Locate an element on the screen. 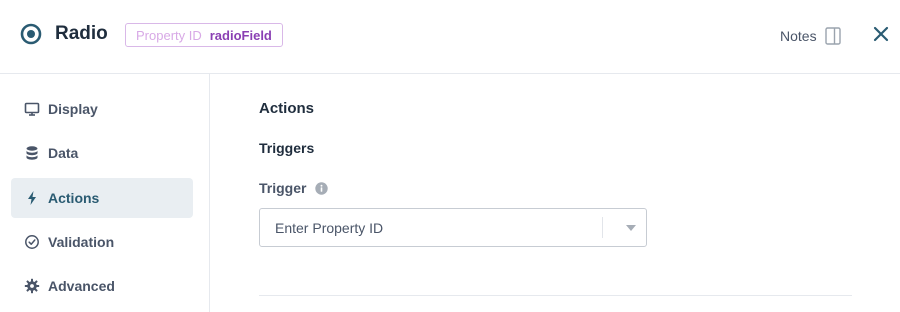  trigger-label: Trigger is located at coordinates (283, 188).